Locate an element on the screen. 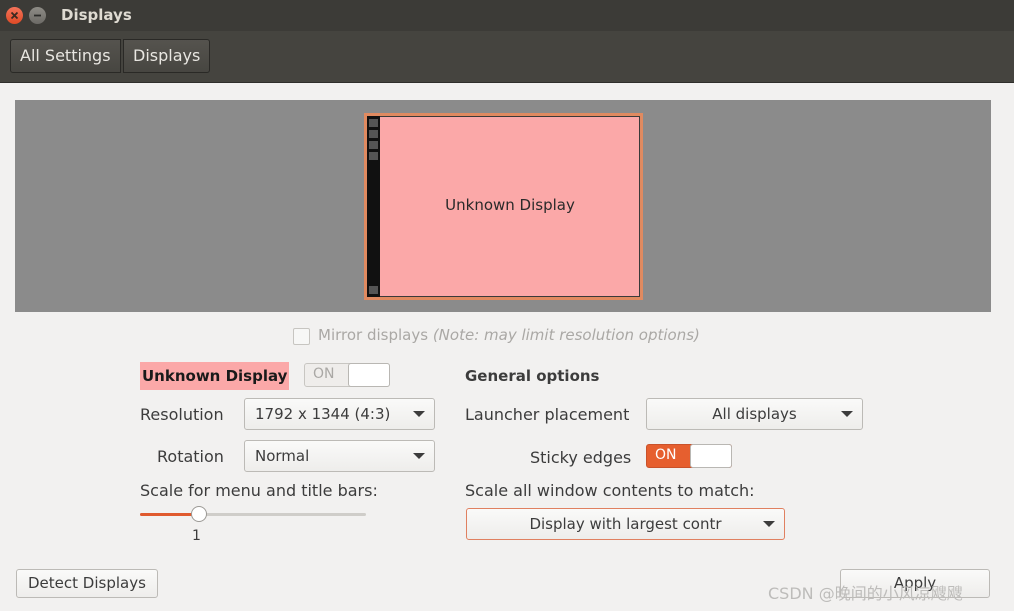 This screenshot has height=611, width=1014. monitor-launcher-bar is located at coordinates (373, 206).